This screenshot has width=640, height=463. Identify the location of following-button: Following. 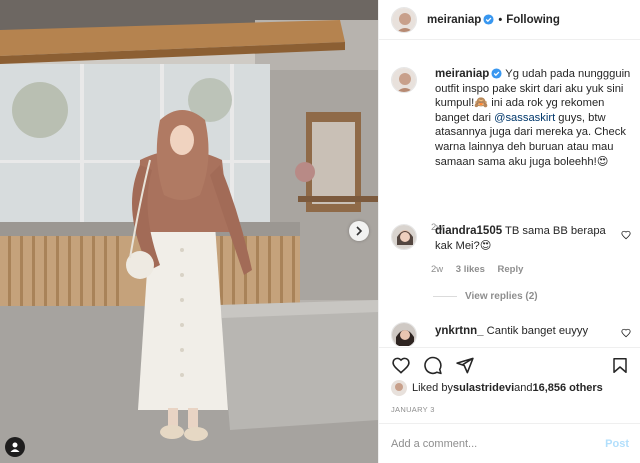
(533, 20).